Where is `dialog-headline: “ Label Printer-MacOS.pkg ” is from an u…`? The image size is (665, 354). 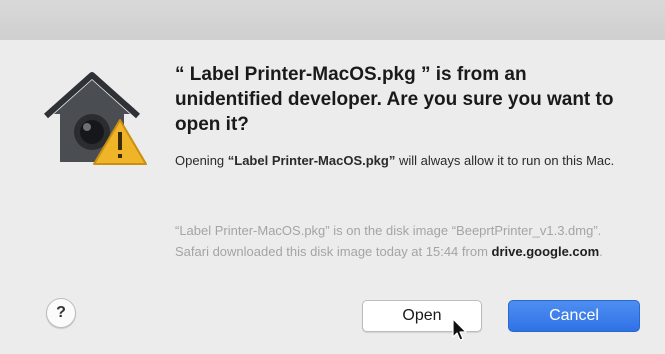 dialog-headline: “ Label Printer-MacOS.pkg ” is from an u… is located at coordinates (394, 99).